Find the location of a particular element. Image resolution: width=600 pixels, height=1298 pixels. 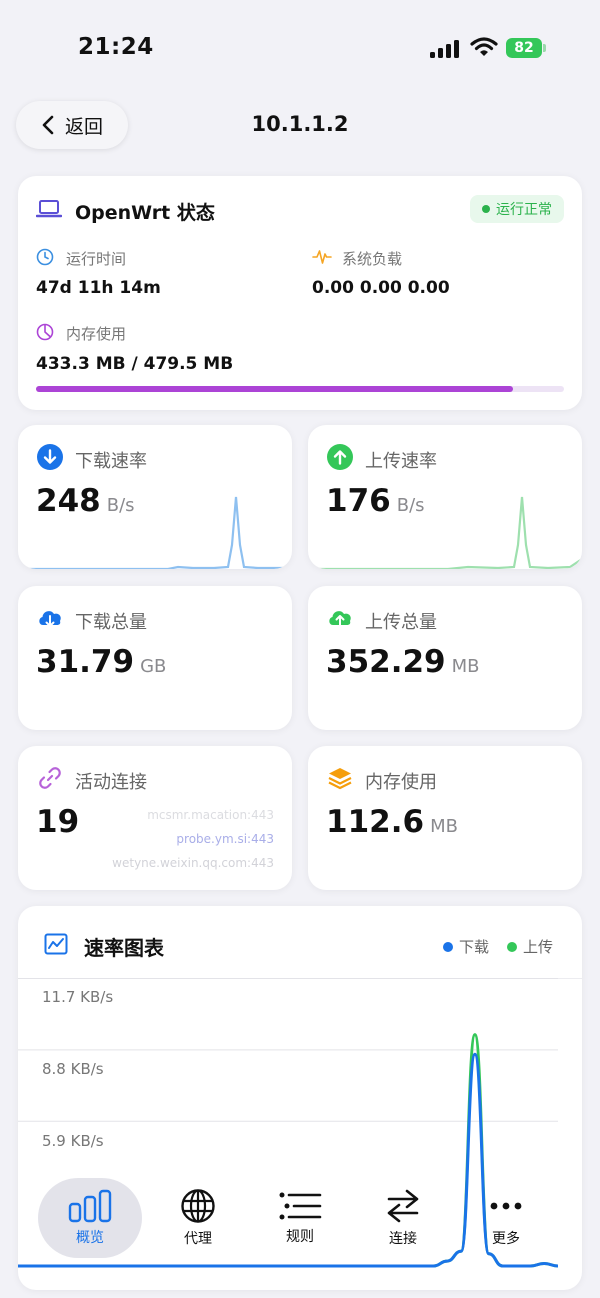

download-total-value-group: 31.79 GB is located at coordinates (101, 662).